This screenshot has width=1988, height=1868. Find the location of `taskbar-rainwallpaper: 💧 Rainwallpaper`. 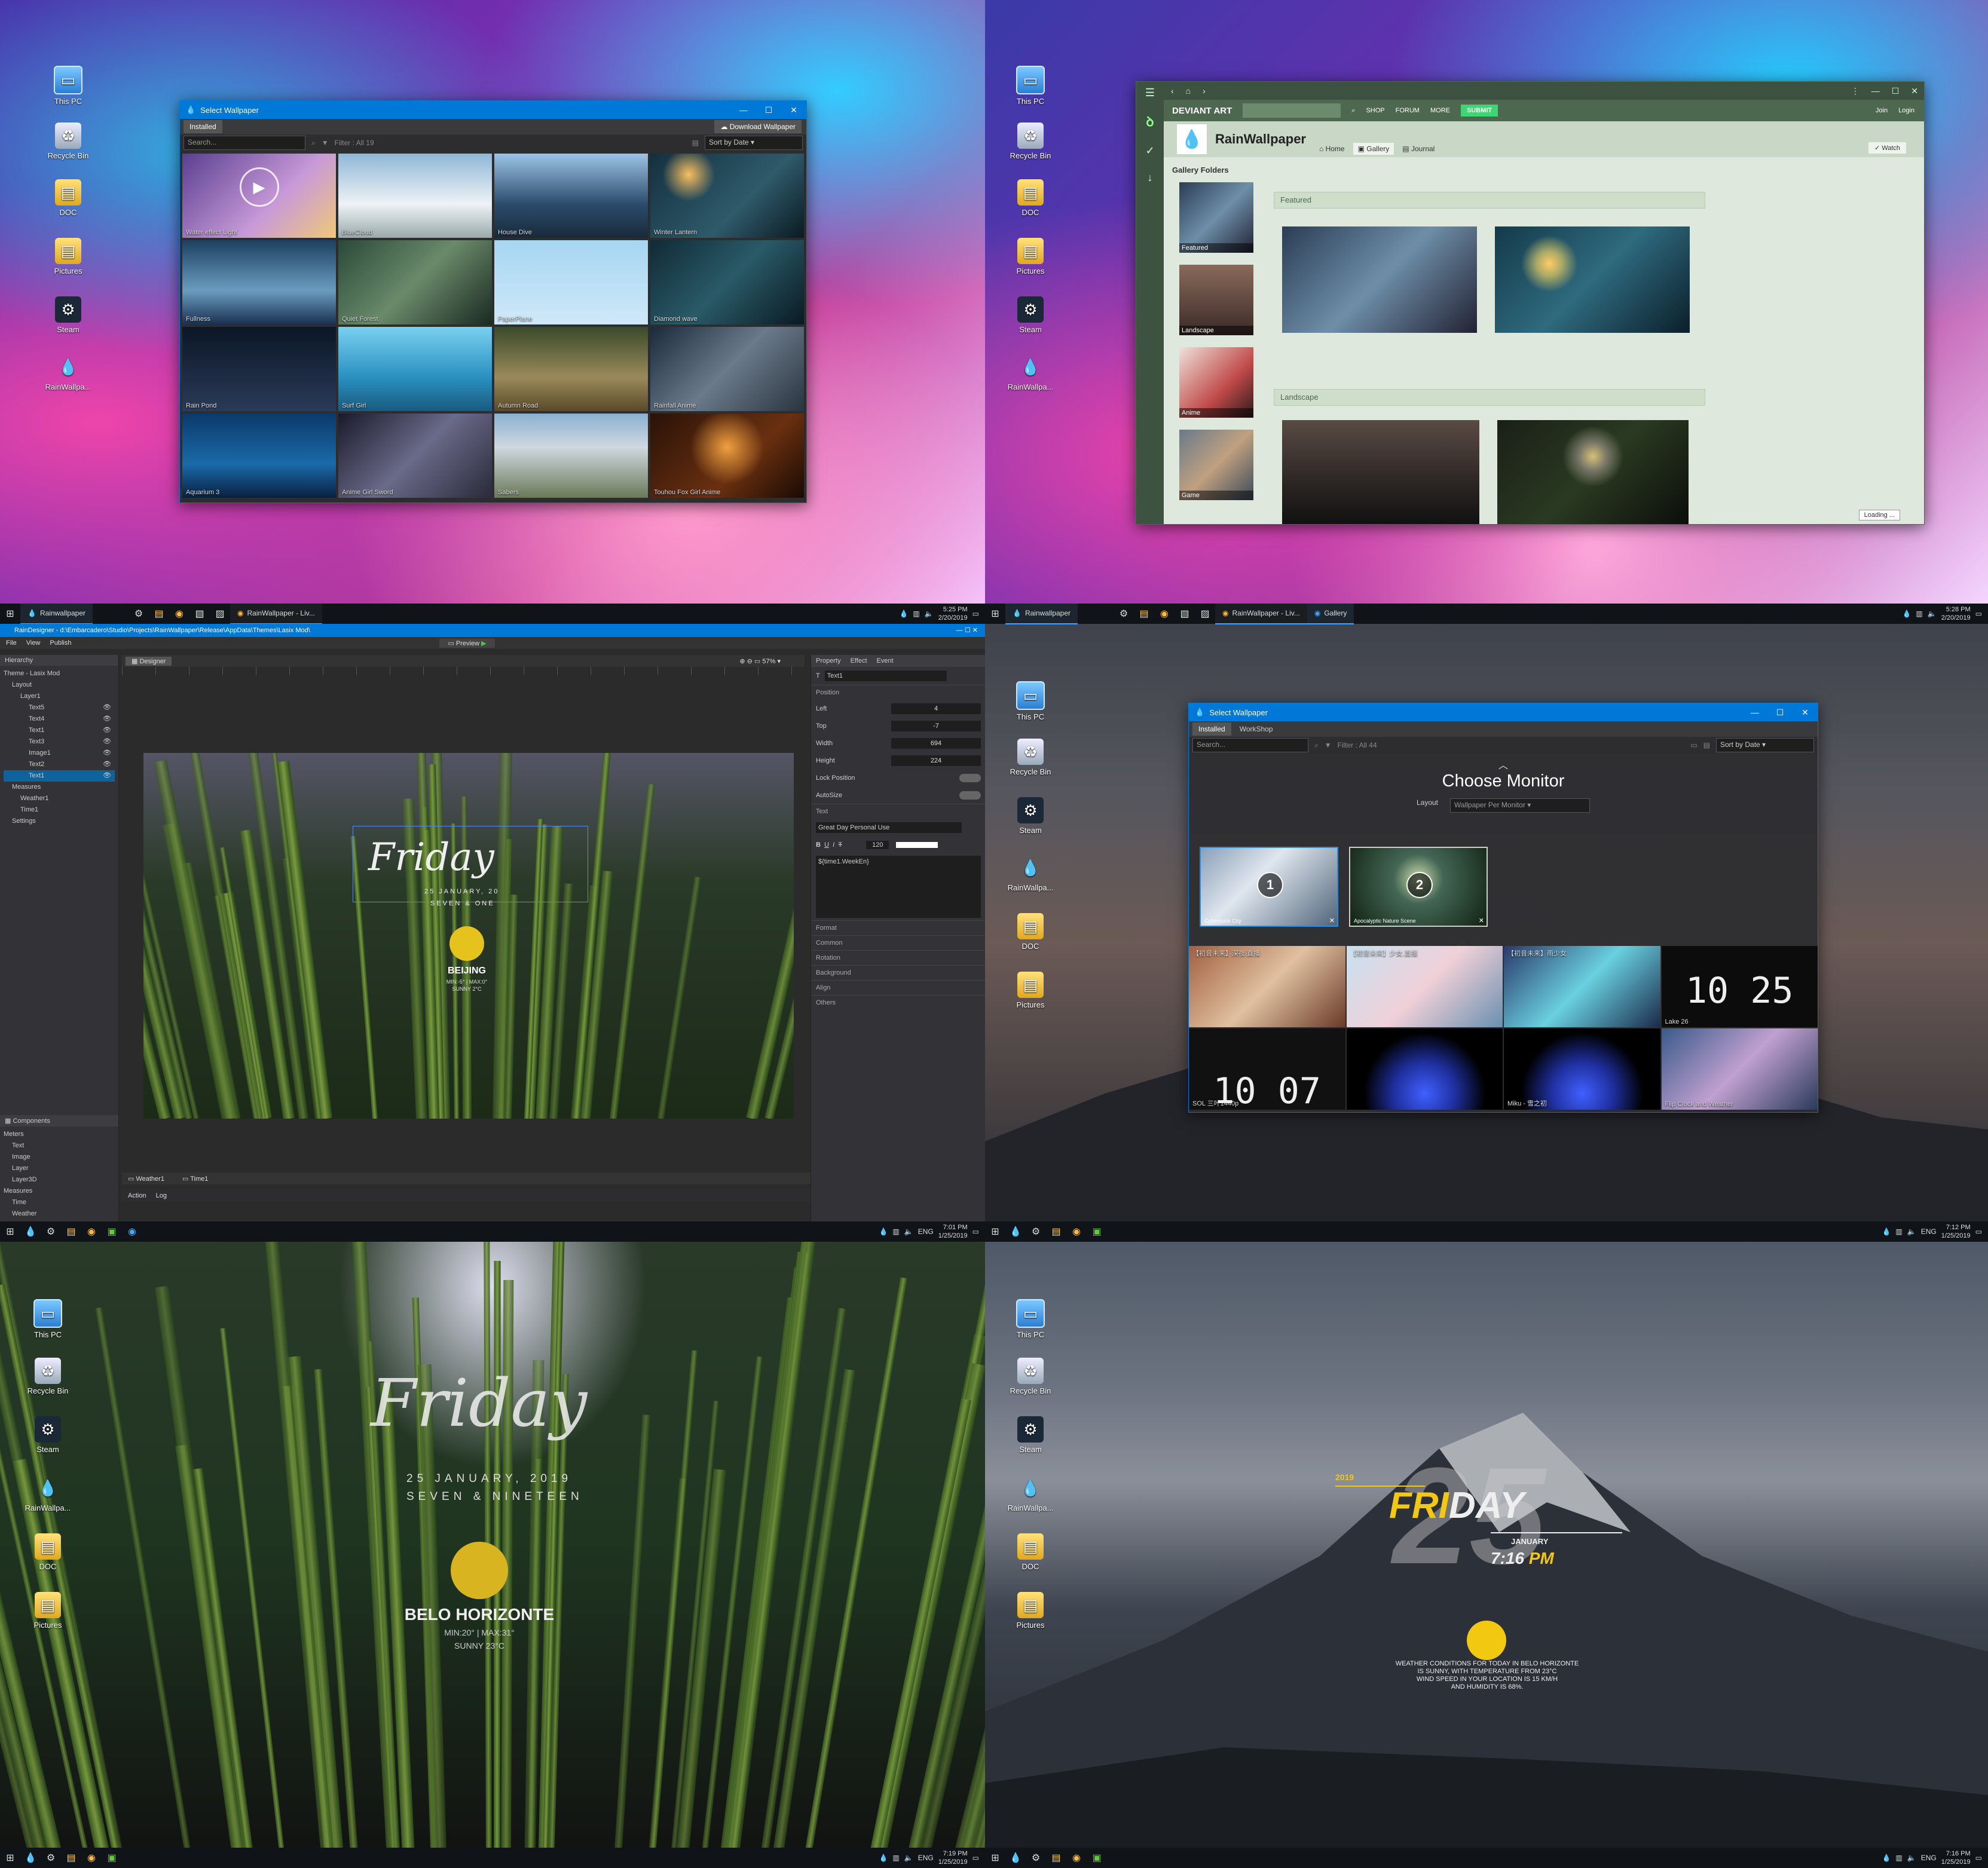

taskbar-rainwallpaper: 💧 Rainwallpaper is located at coordinates (1041, 614).